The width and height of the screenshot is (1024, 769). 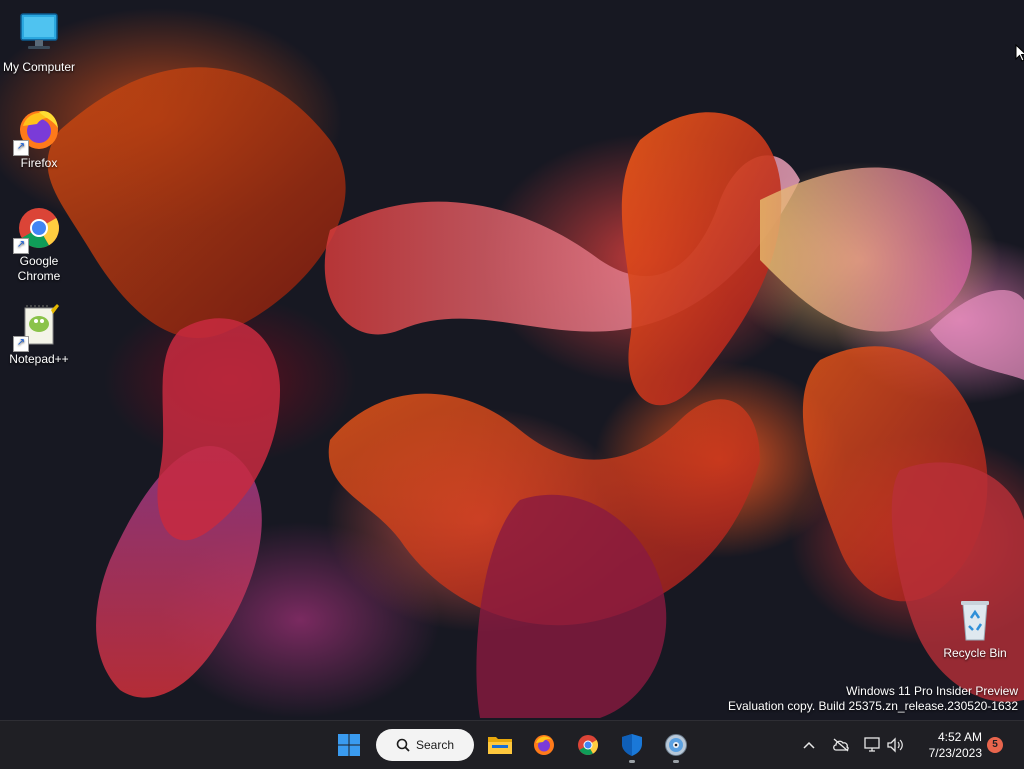 What do you see at coordinates (959, 737) in the screenshot?
I see `clock-time: 4:52 AM` at bounding box center [959, 737].